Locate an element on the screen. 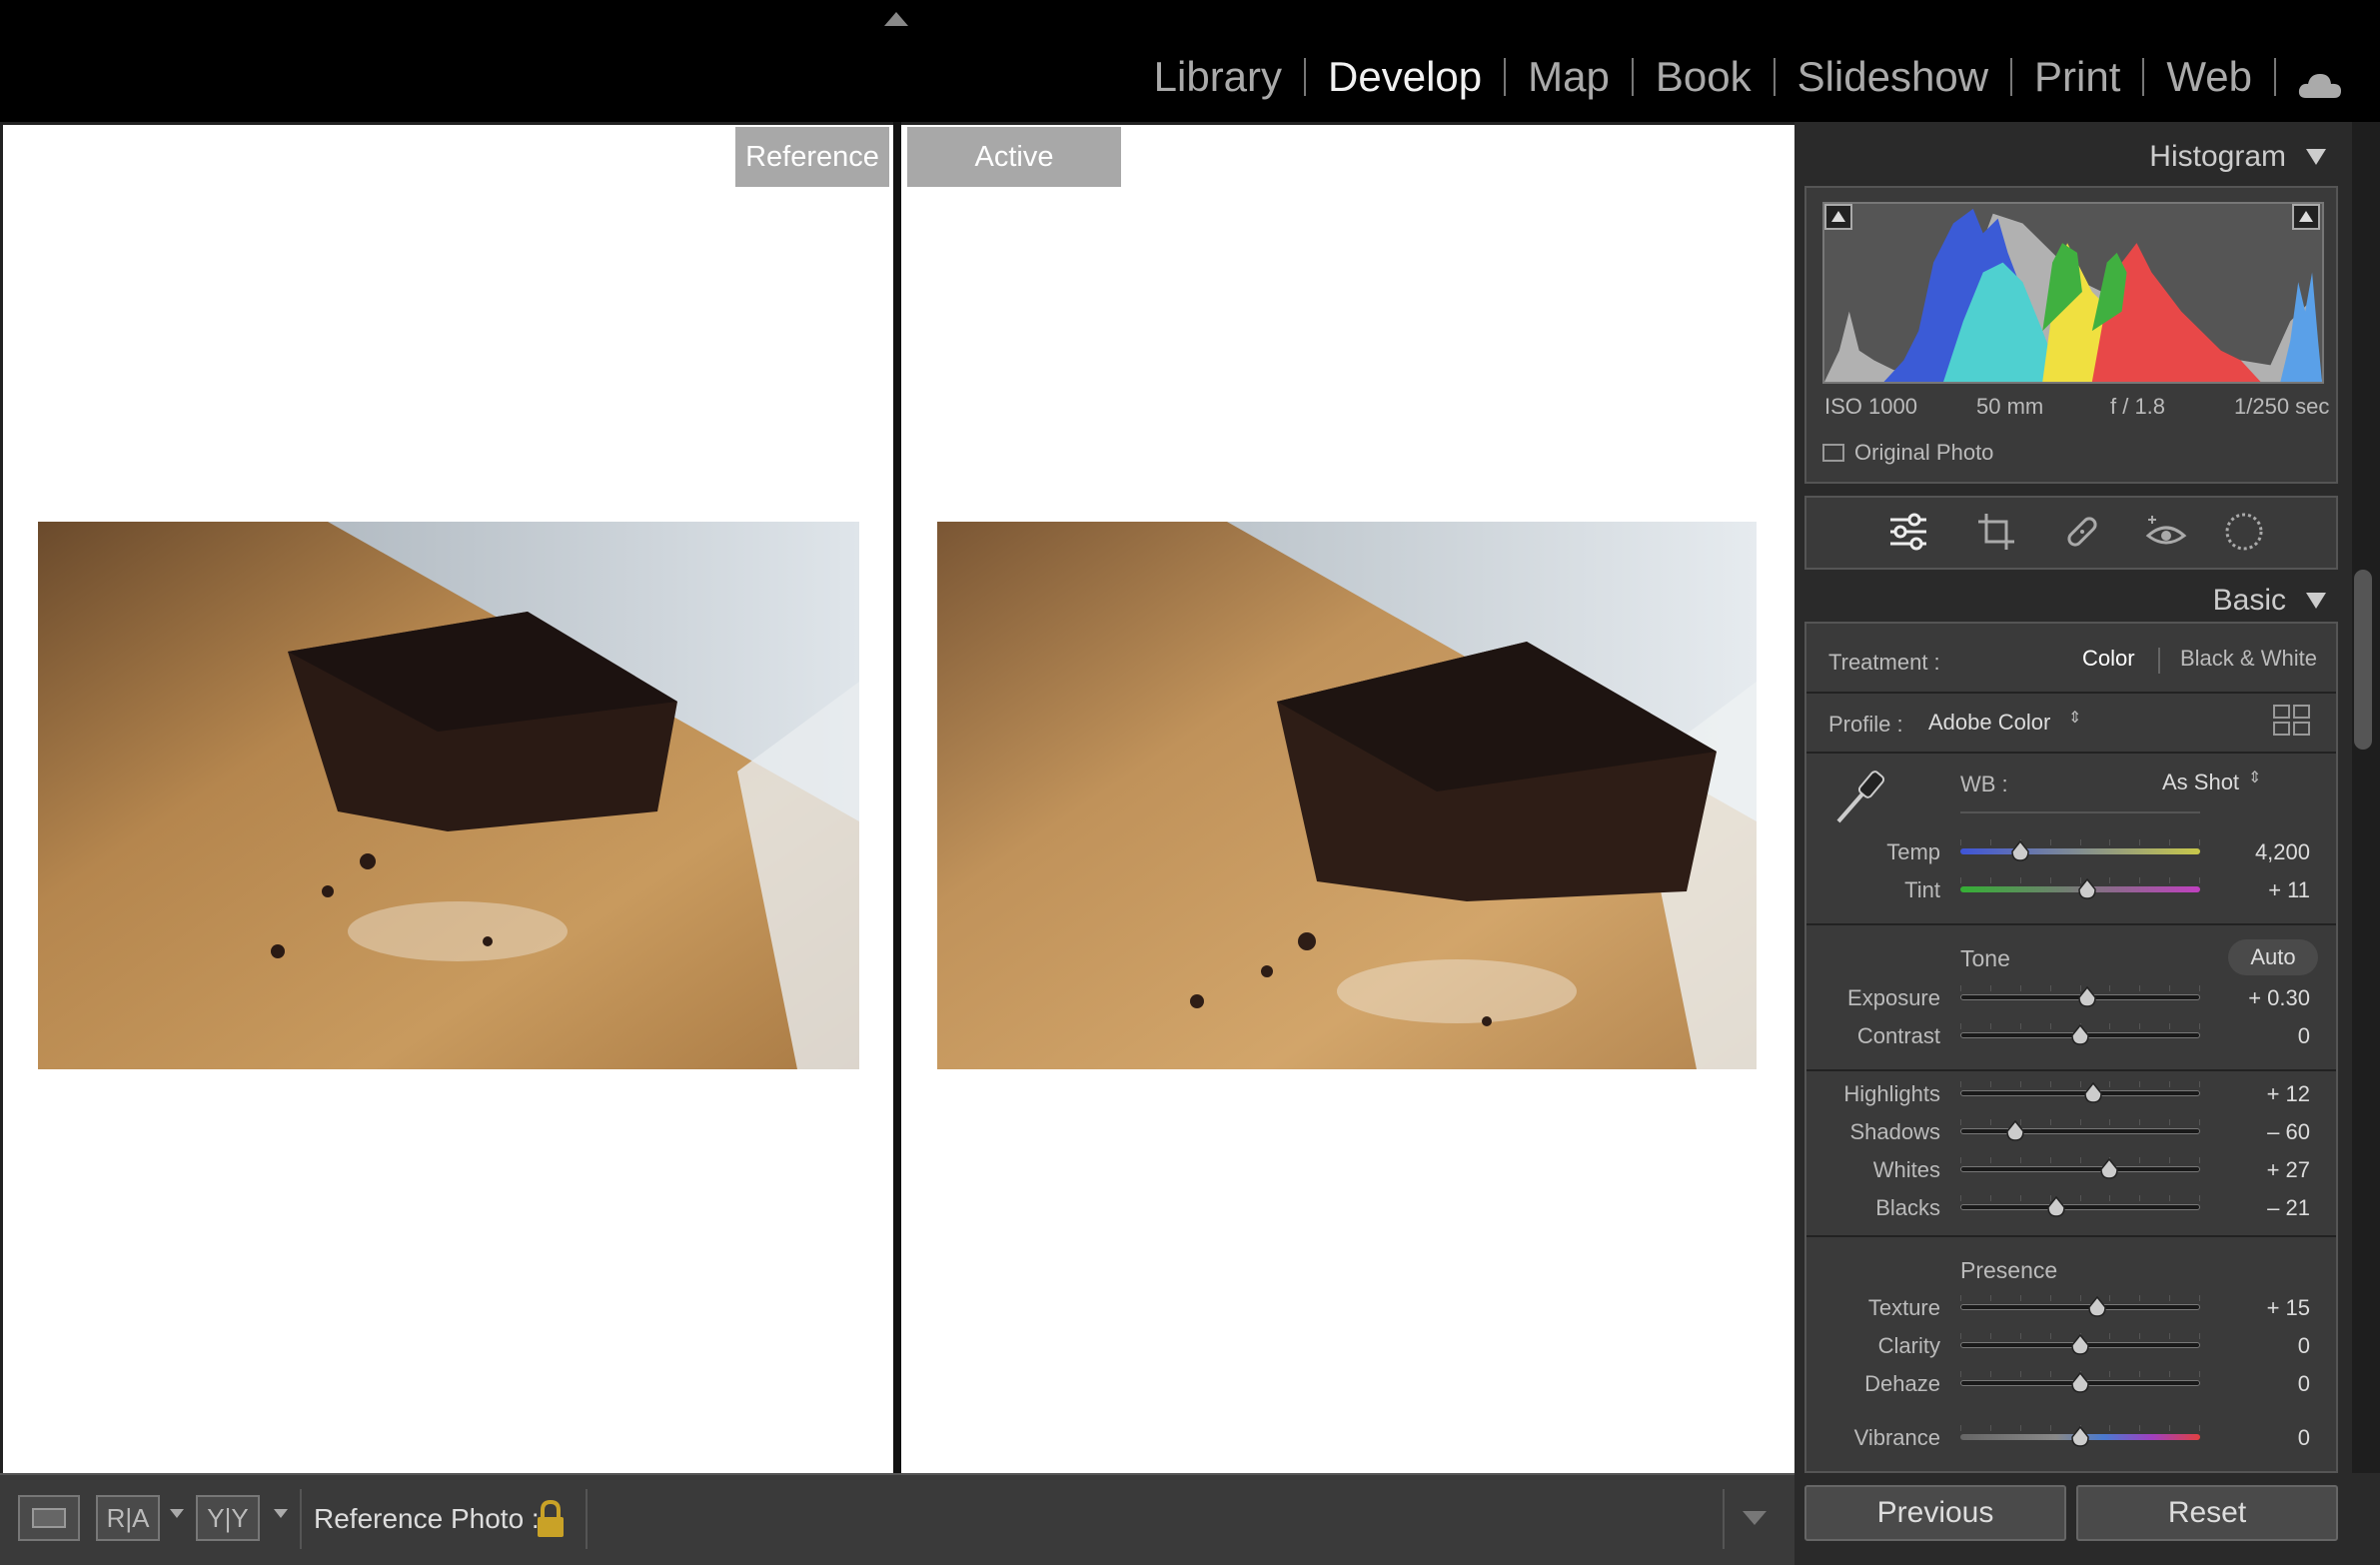  contrast-value: 0 is located at coordinates (2265, 1036).